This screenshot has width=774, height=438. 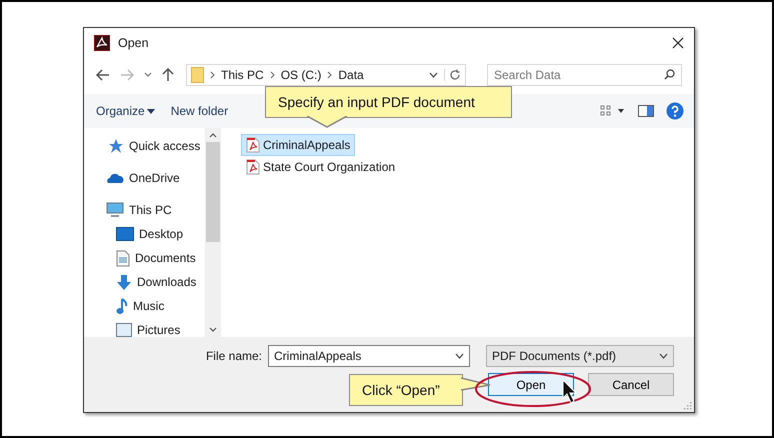 I want to click on preview-pane-icon, so click(x=646, y=111).